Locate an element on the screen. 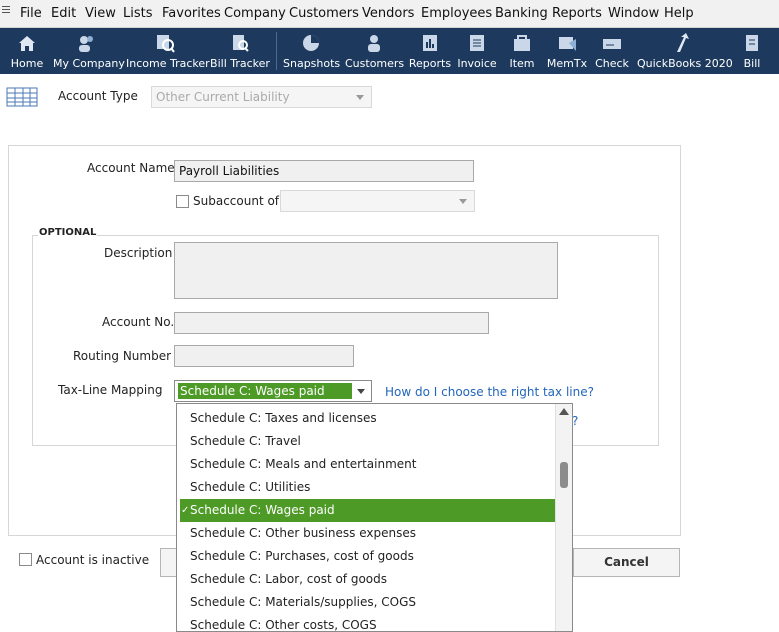  option-label: Schedule C: Purchases, cost of goods is located at coordinates (302, 556).